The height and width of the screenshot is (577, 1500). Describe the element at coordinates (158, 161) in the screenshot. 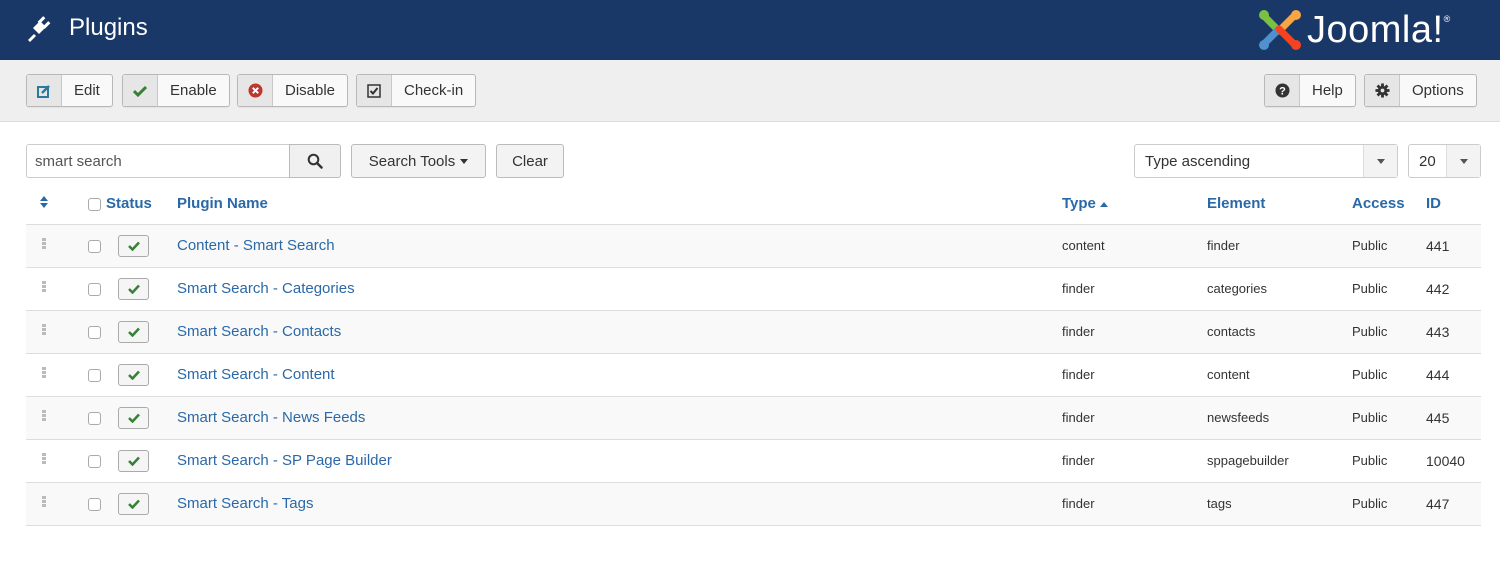

I see `search-input` at that location.